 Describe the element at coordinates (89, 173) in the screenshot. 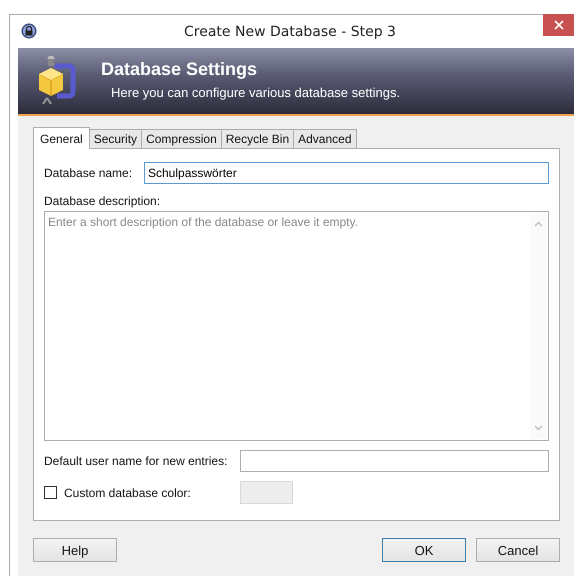

I see `field-label: Database name:` at that location.